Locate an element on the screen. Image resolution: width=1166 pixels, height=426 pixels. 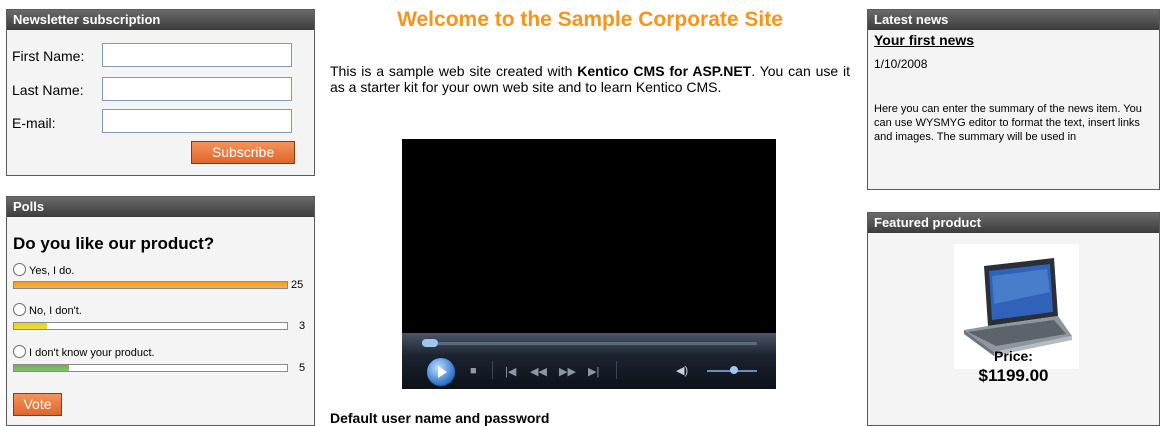
latest-news-header: Latest news is located at coordinates (1013, 20).